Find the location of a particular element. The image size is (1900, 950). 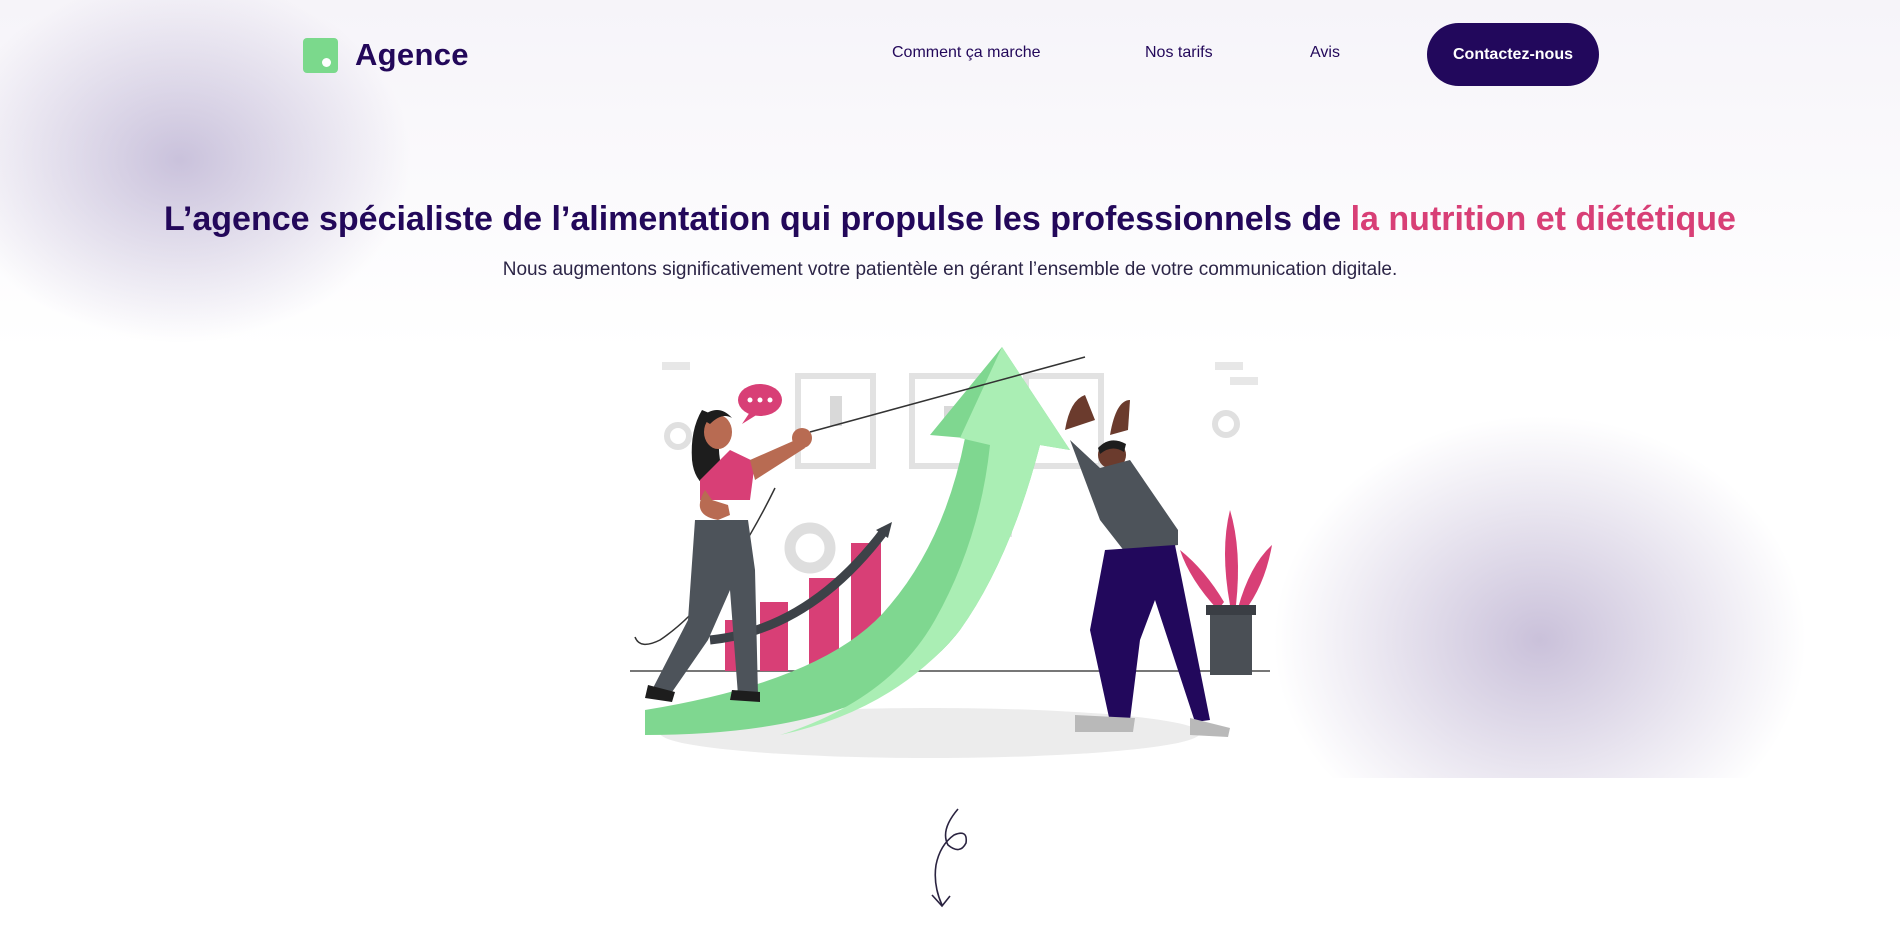

nav-link-avis: Avis is located at coordinates (1325, 53).